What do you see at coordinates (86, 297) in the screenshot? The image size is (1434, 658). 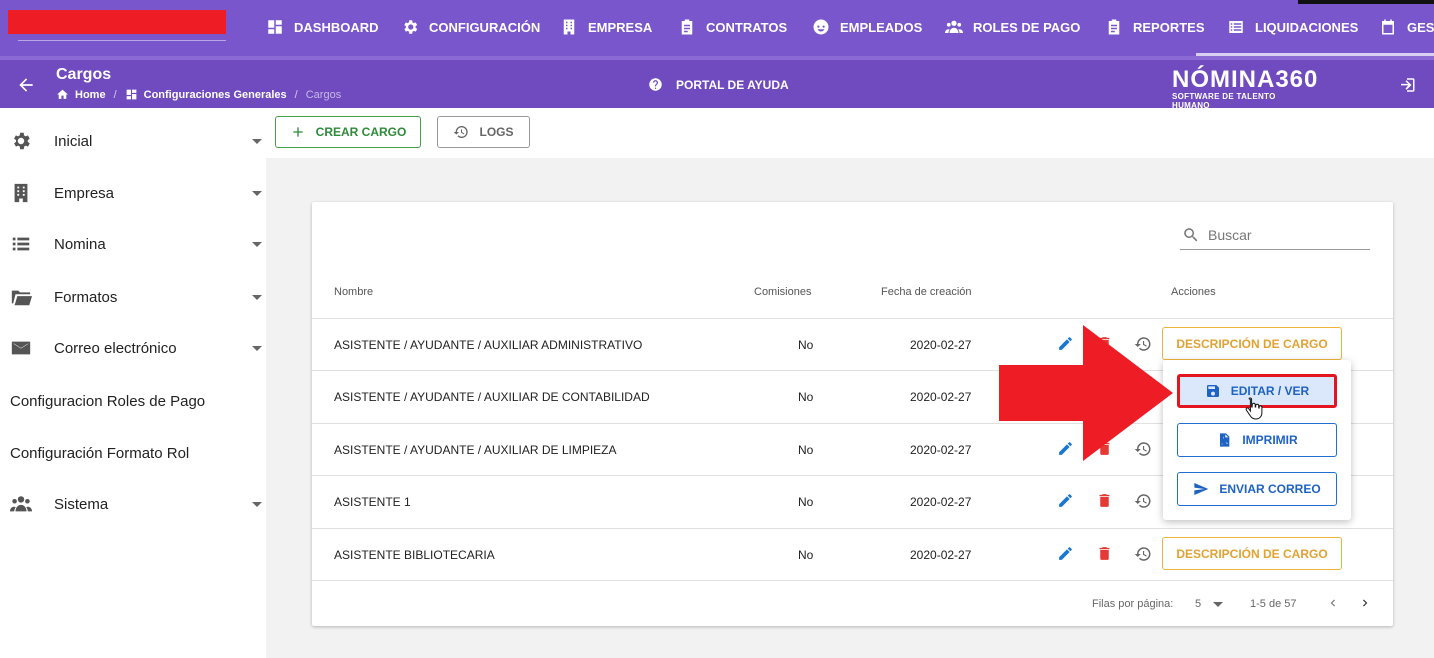 I see `sidebar-item-label: Formatos` at bounding box center [86, 297].